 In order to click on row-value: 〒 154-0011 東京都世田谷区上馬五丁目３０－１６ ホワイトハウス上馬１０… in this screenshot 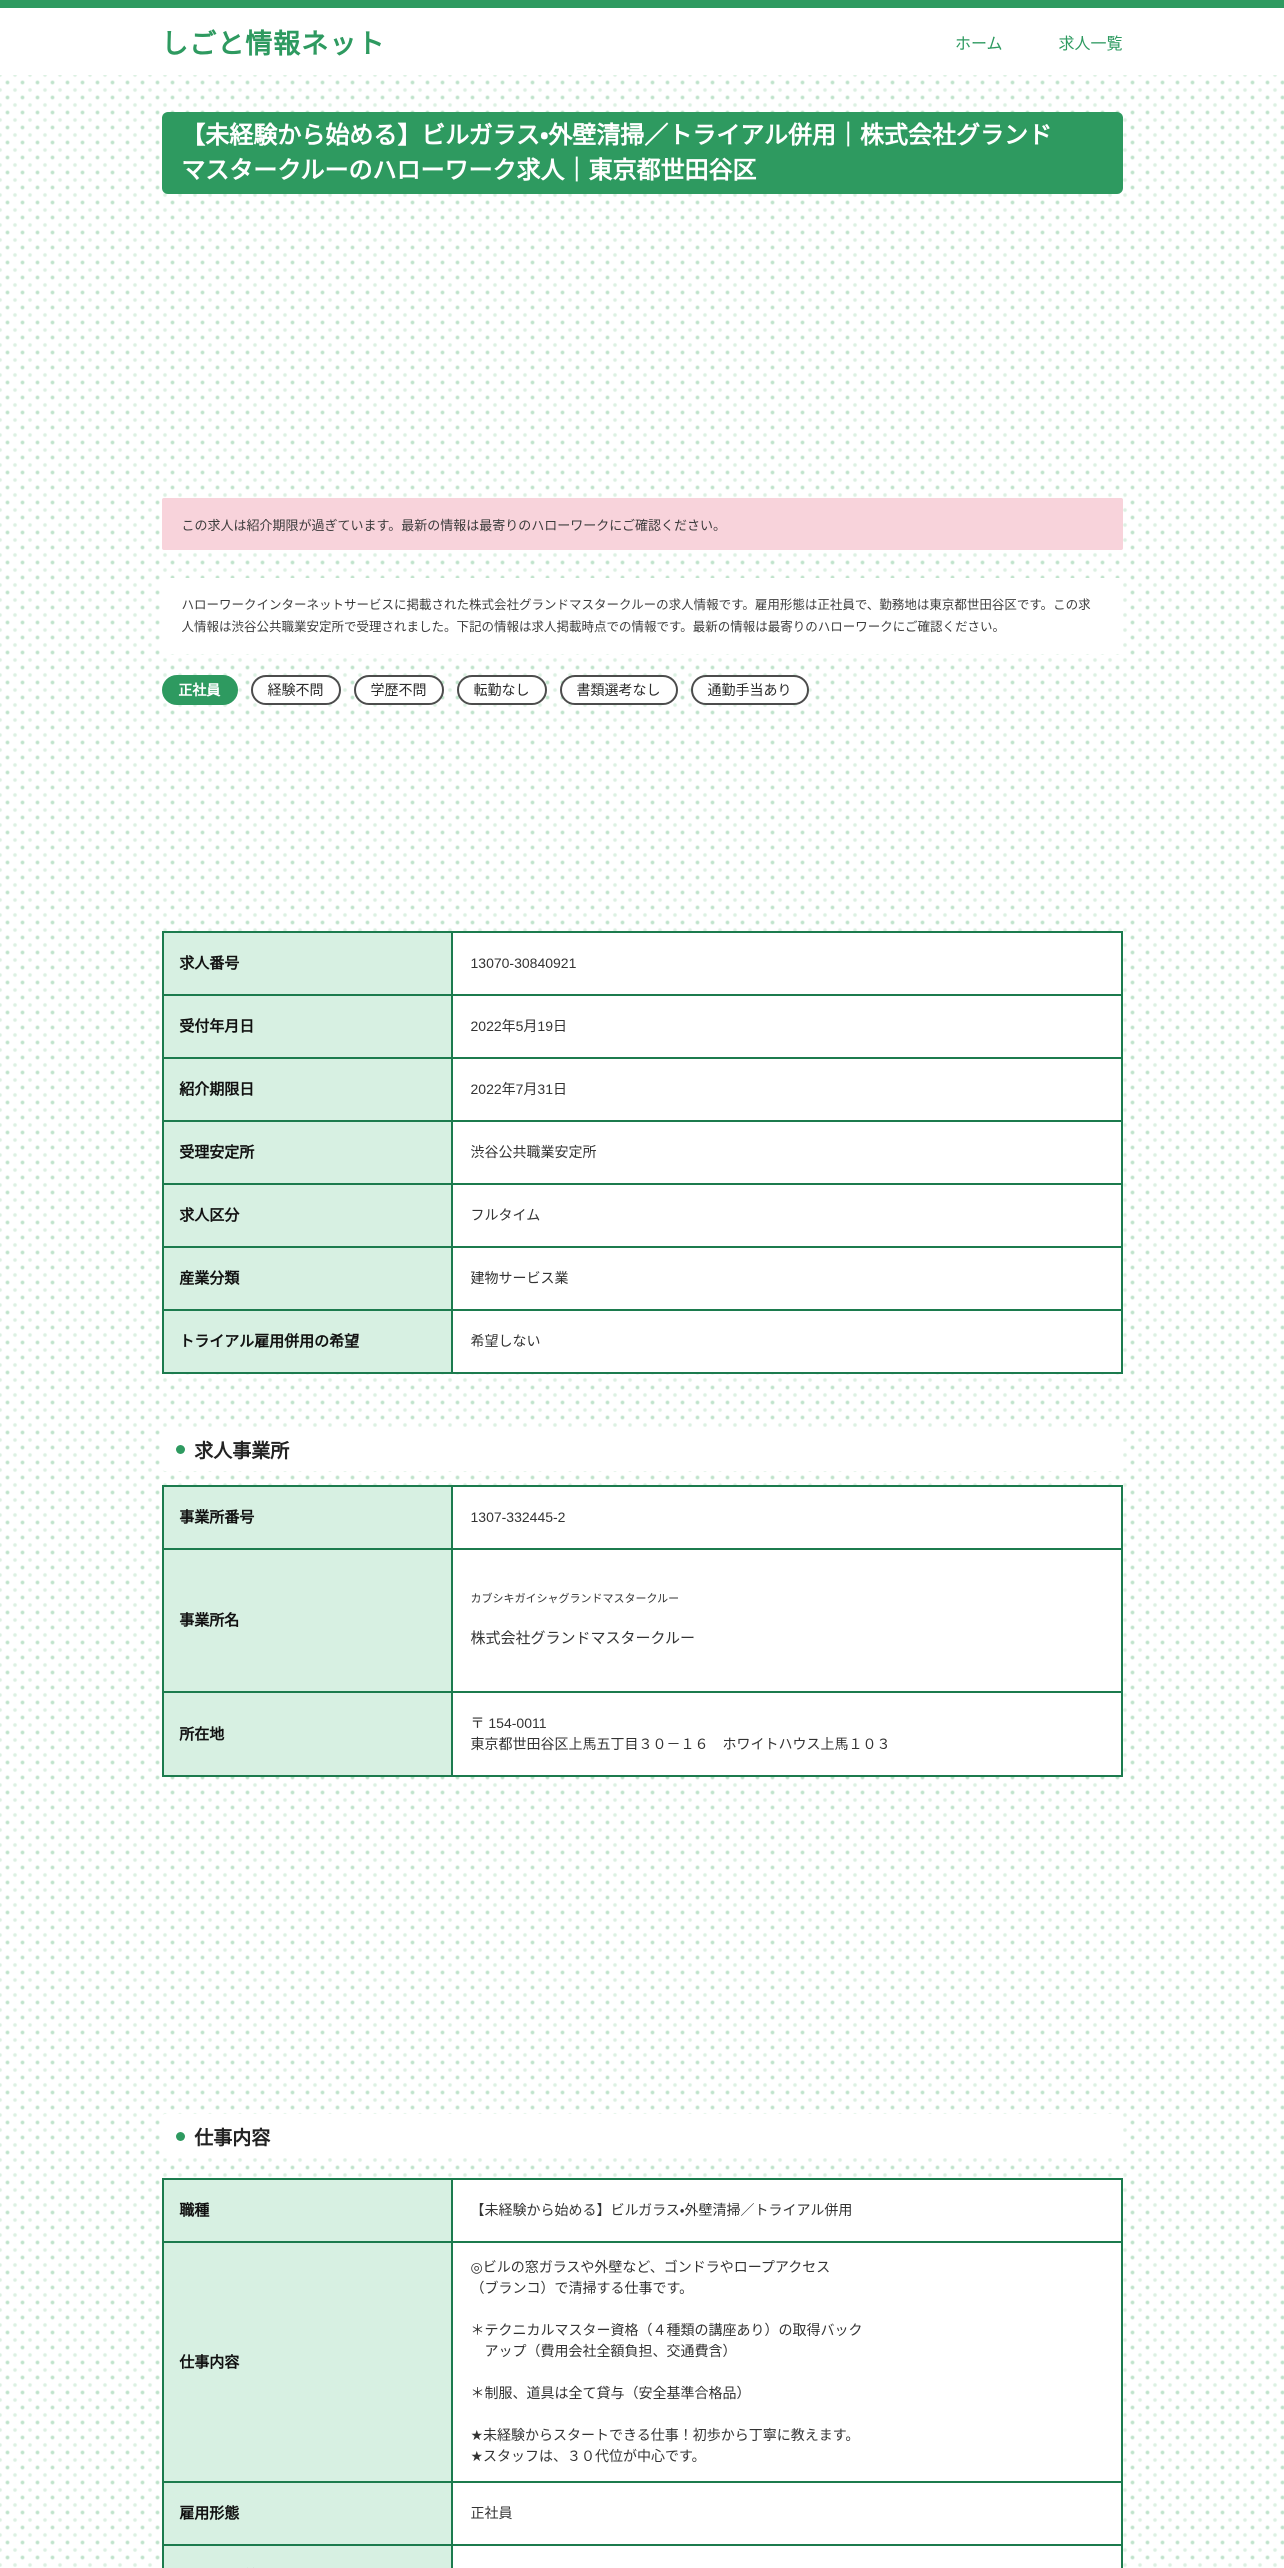, I will do `click(786, 1734)`.